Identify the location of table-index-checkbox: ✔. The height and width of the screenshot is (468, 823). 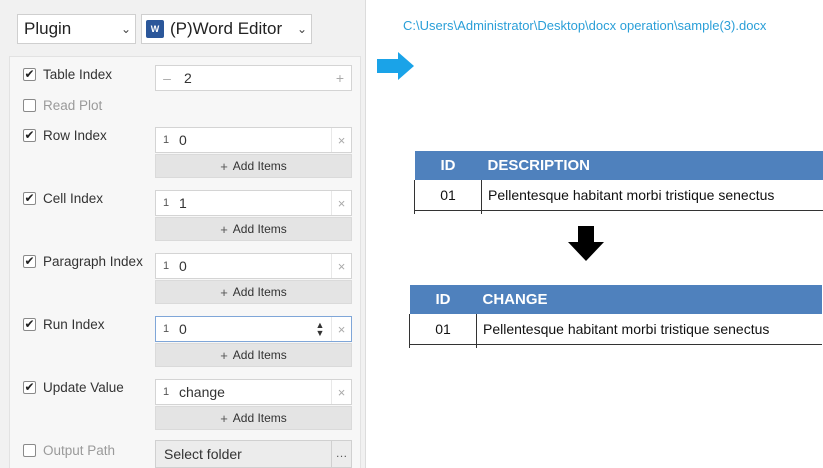
(29, 74).